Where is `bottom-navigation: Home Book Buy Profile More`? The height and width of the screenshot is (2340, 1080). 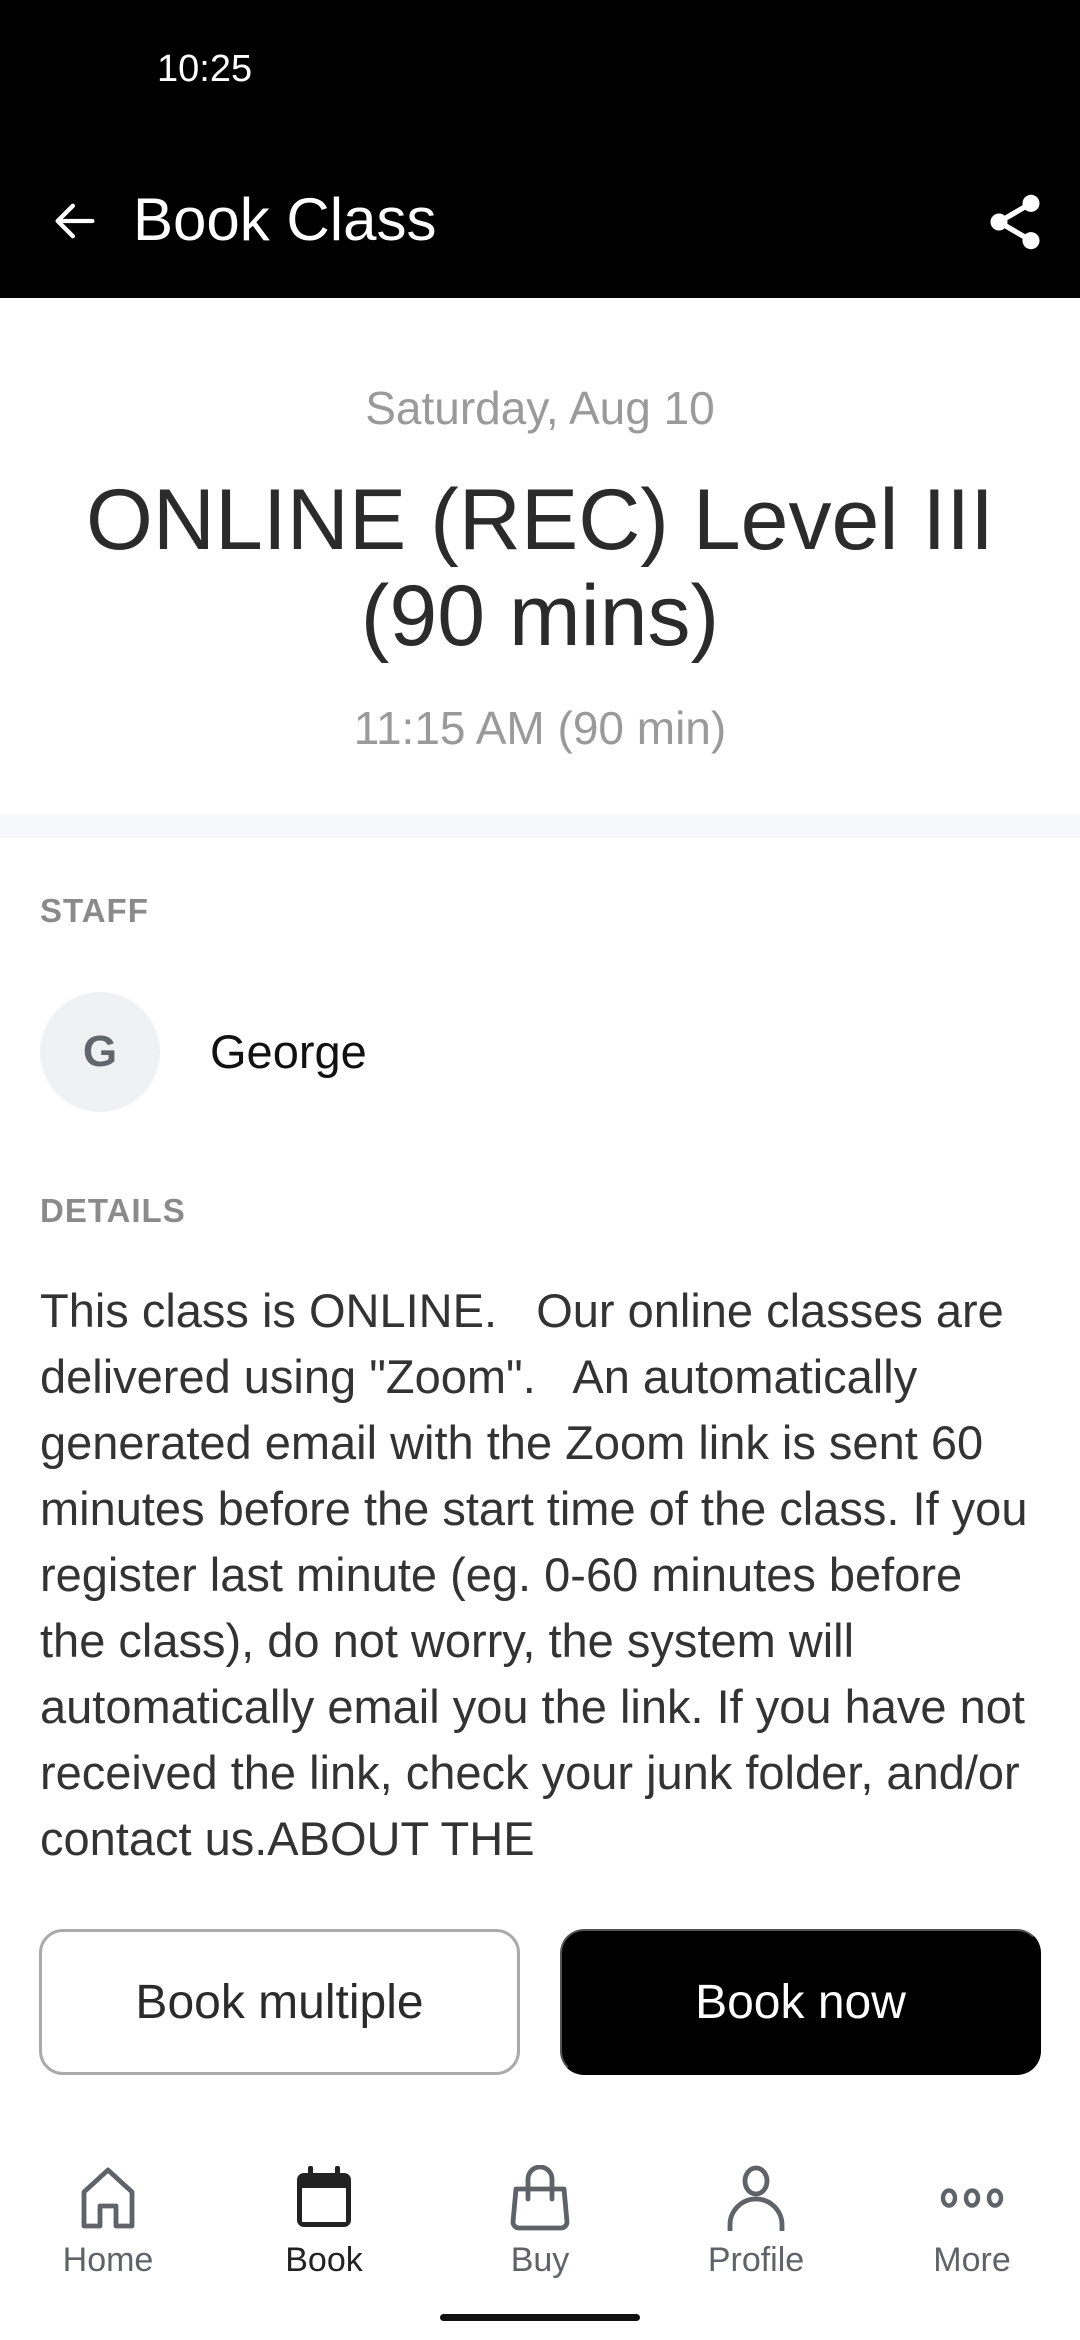
bottom-navigation: Home Book Buy Profile More is located at coordinates (540, 2210).